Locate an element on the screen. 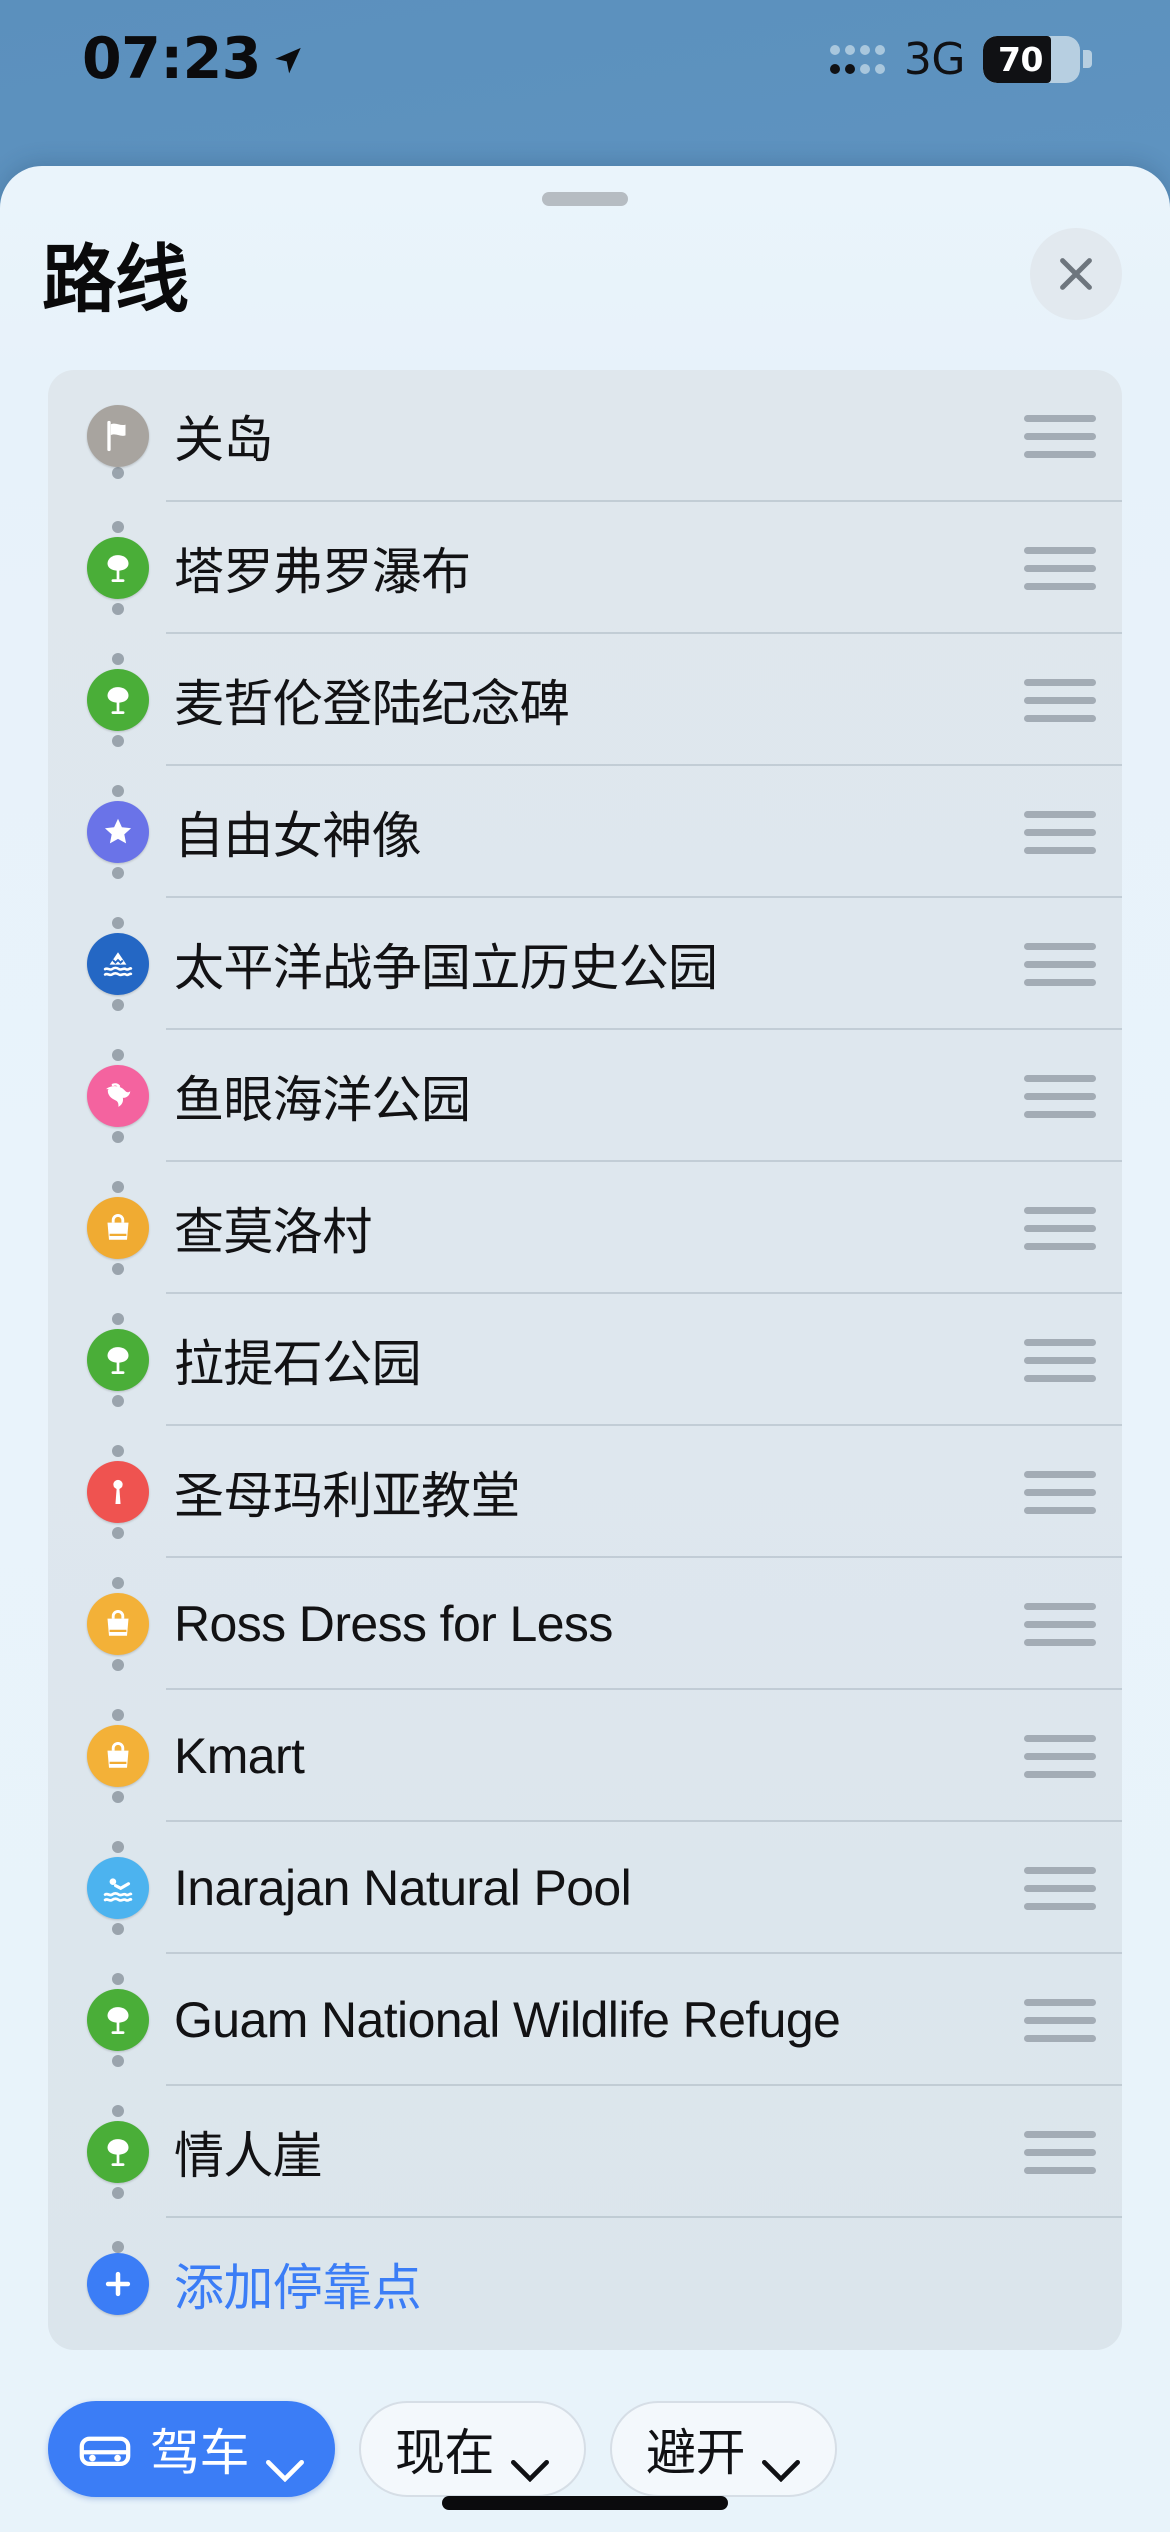 This screenshot has height=2532, width=1170. status-bar-right: 3G 70 is located at coordinates (961, 59).